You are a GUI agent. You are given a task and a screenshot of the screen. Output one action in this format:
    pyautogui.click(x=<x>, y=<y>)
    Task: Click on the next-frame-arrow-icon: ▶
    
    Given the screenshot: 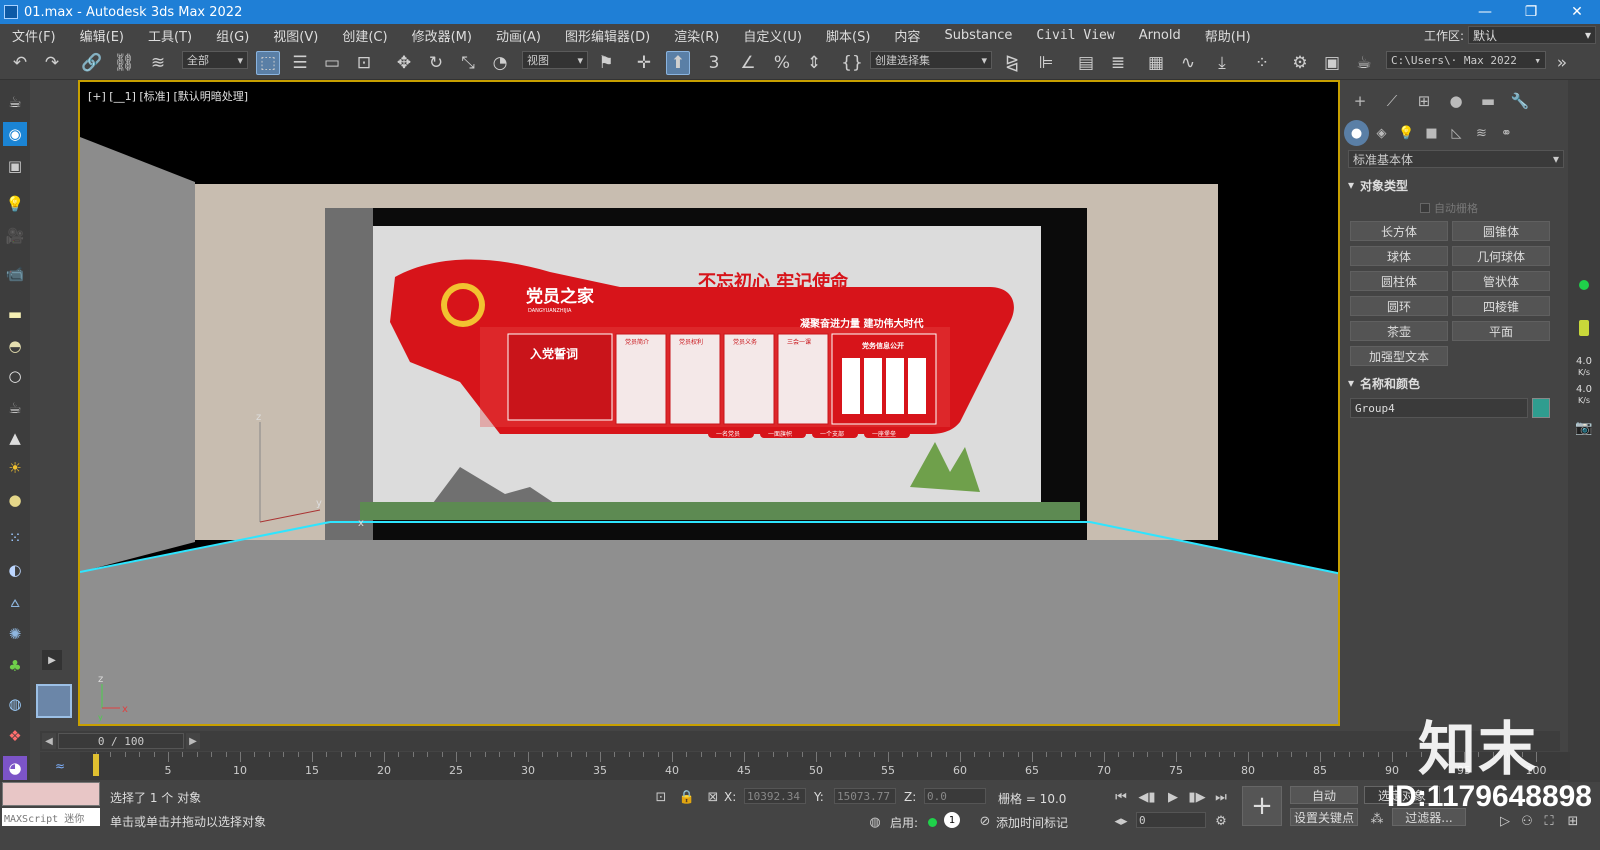 What is the action you would take?
    pyautogui.click(x=193, y=741)
    